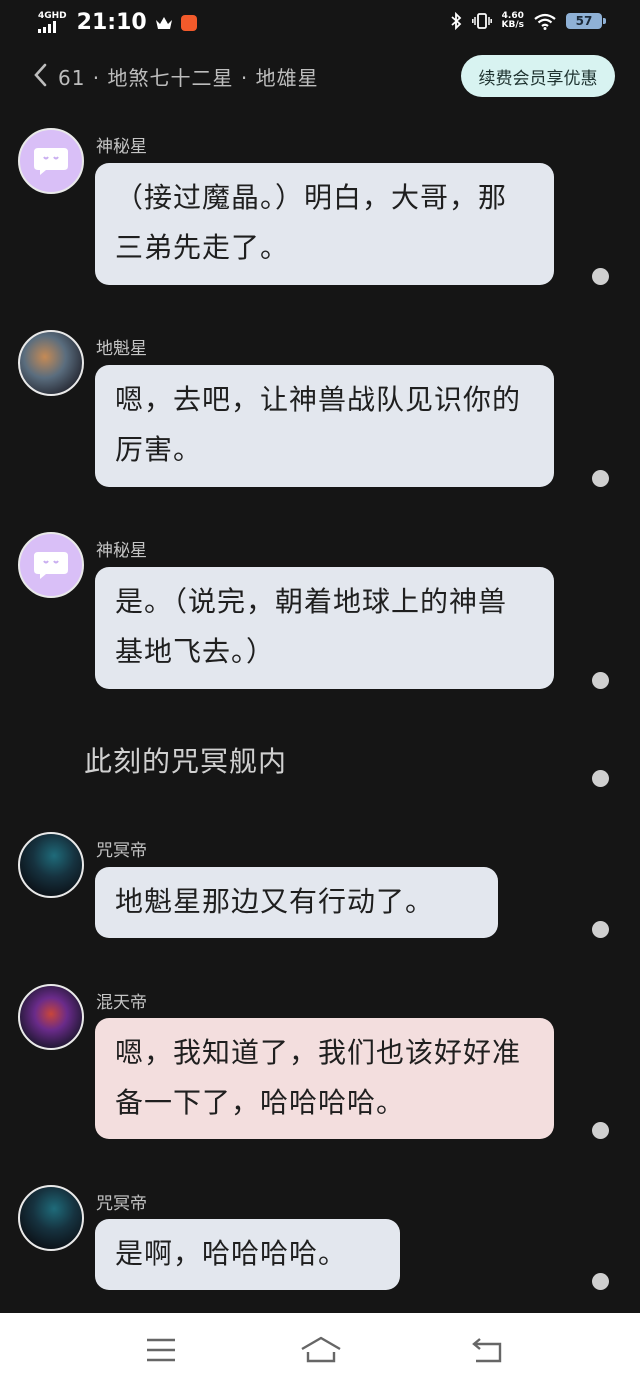 Image resolution: width=640 pixels, height=1387 pixels. What do you see at coordinates (586, 21) in the screenshot?
I see `battery-indicator: 57` at bounding box center [586, 21].